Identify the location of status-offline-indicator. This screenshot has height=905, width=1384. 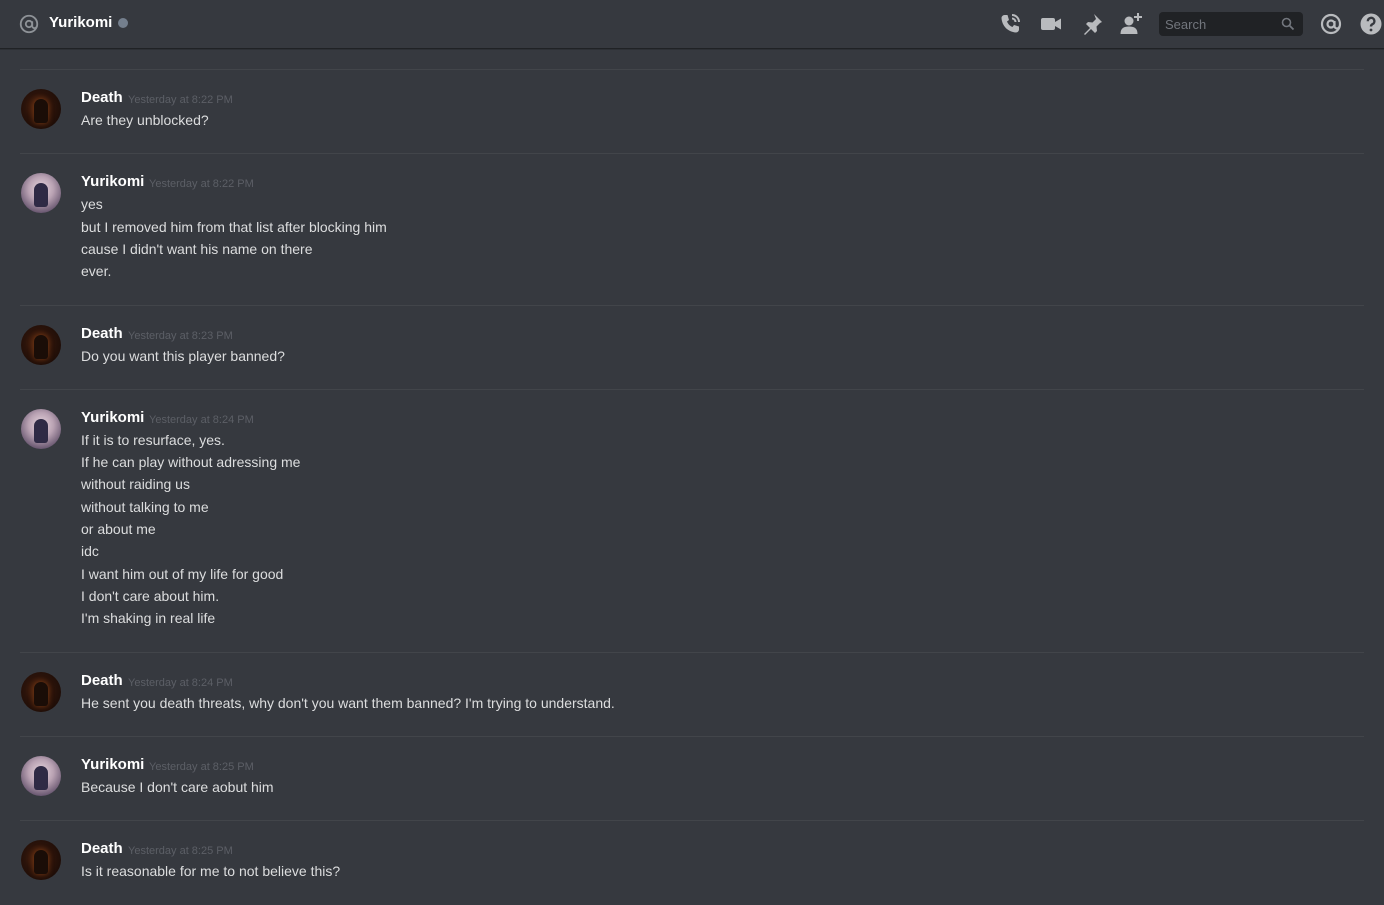
(123, 23).